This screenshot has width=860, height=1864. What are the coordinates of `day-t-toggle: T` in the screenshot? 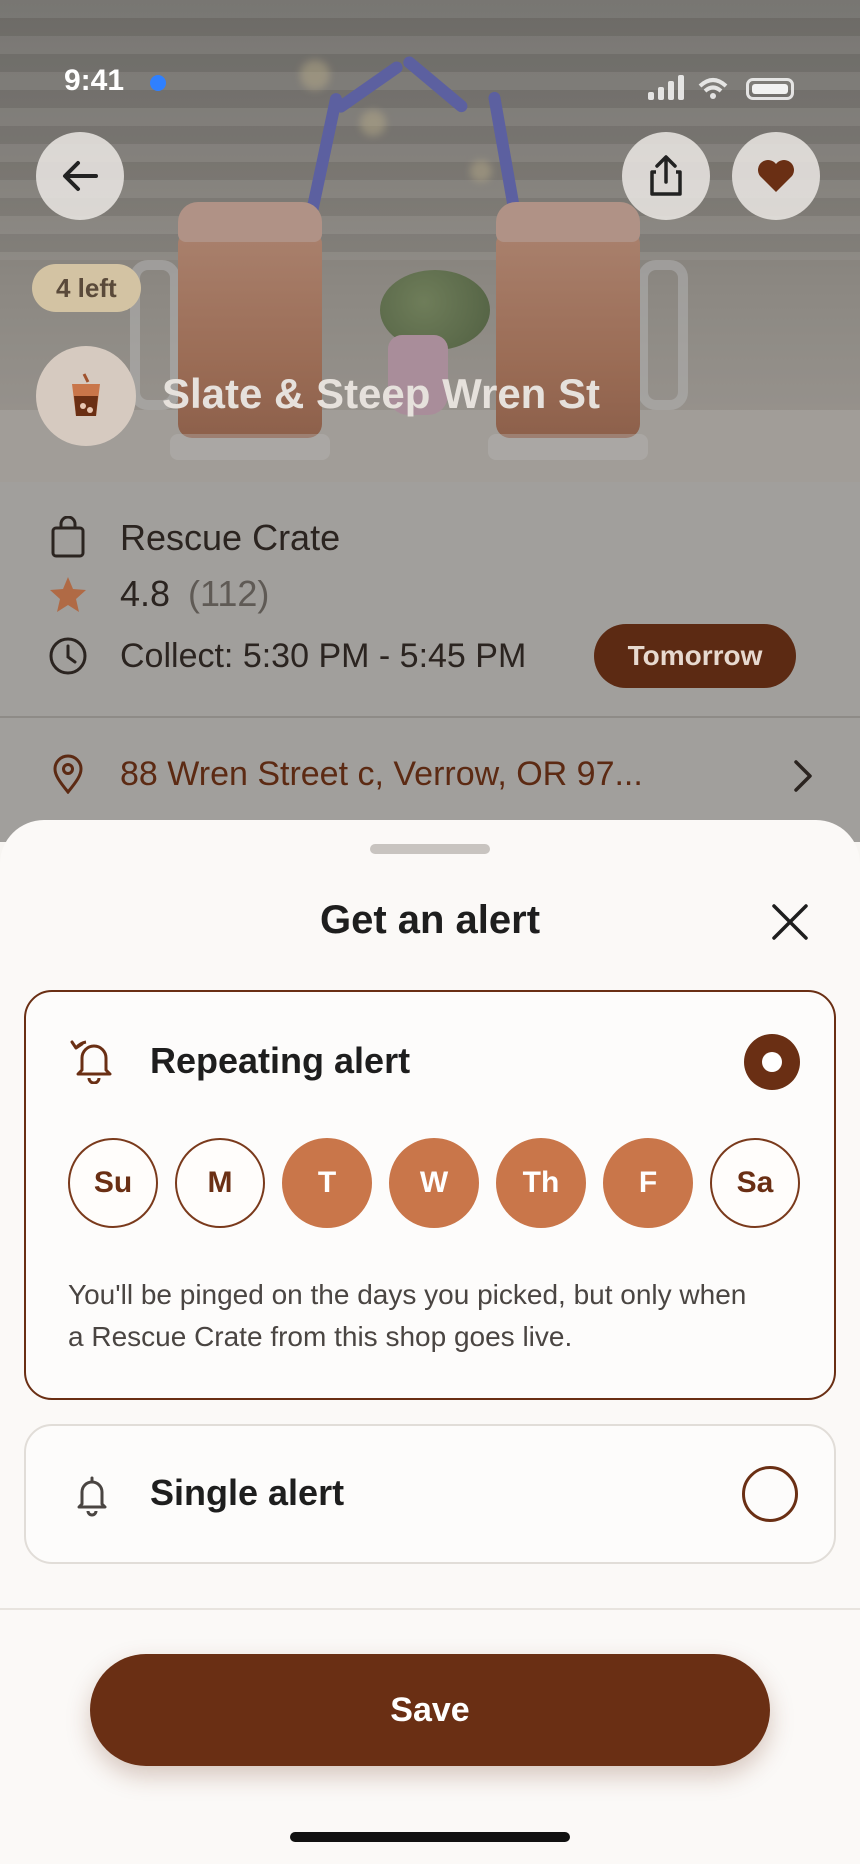 It's located at (327, 1183).